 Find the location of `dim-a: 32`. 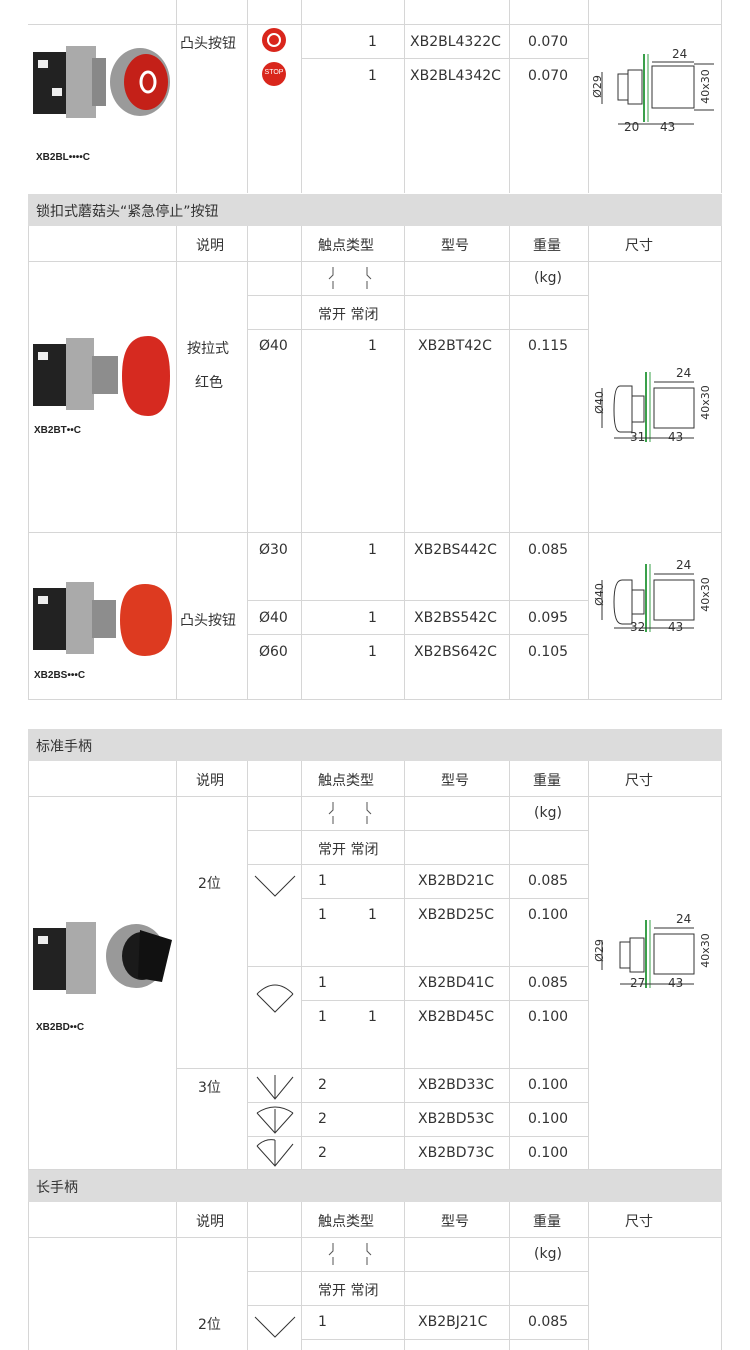

dim-a: 32 is located at coordinates (638, 627).